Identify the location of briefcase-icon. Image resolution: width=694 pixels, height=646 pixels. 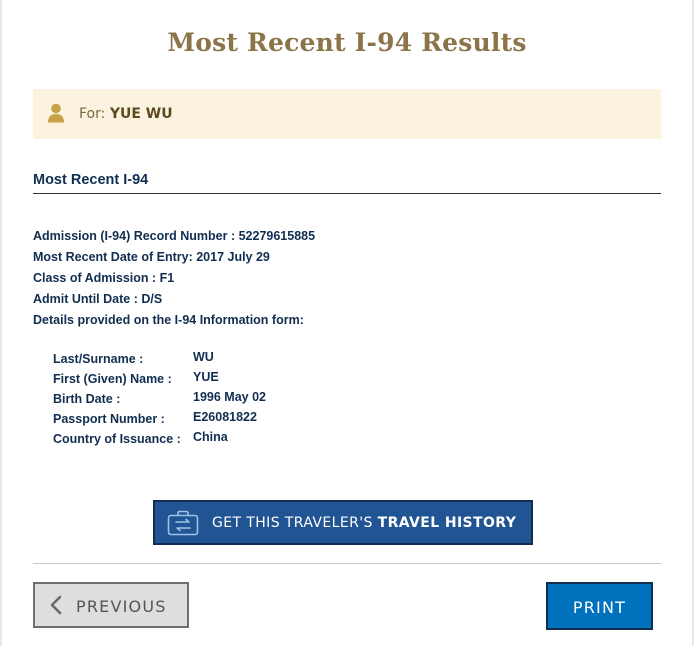
(183, 523).